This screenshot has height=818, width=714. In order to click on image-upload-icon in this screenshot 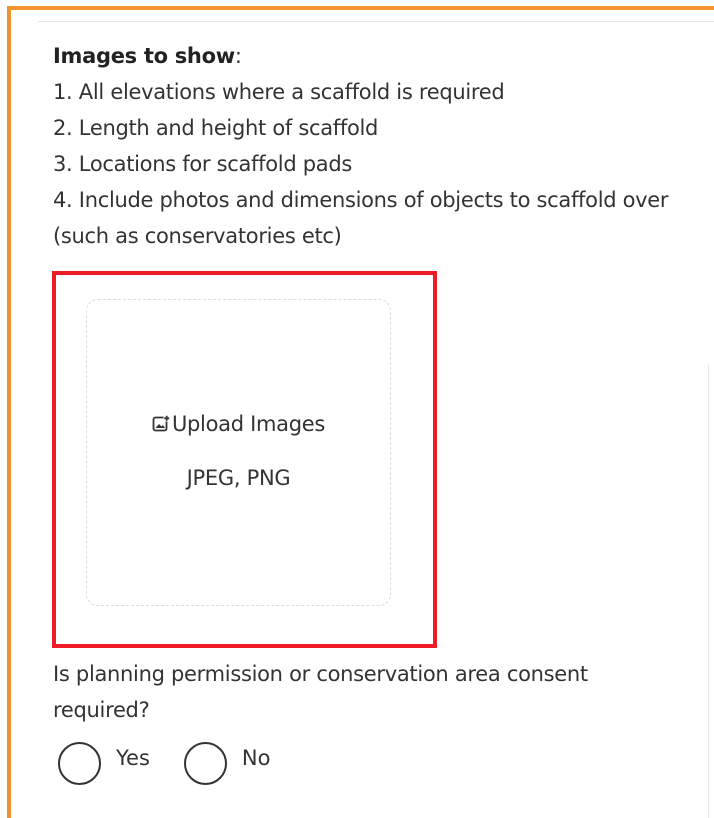, I will do `click(162, 424)`.